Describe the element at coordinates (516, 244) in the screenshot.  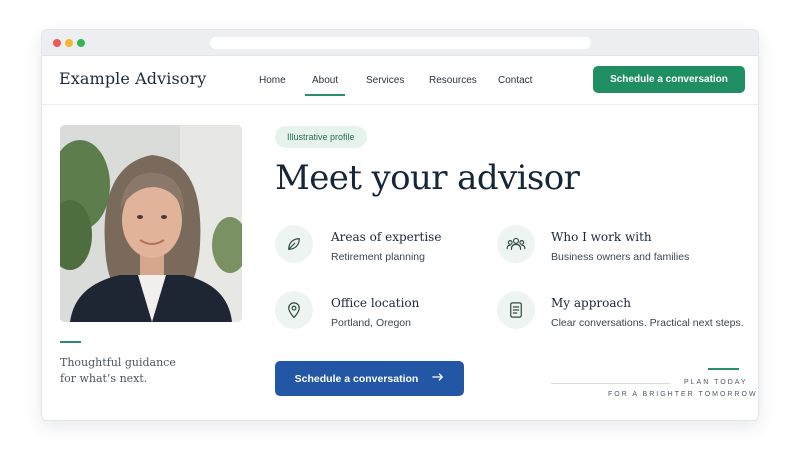
I see `people-icon` at that location.